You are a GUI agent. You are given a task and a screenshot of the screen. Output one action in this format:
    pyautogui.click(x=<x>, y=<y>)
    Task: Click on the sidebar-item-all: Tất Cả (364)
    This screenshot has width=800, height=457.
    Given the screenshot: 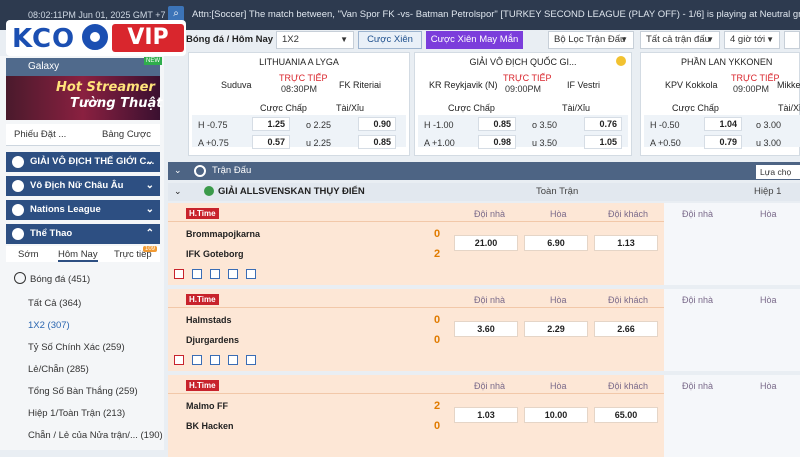 What is the action you would take?
    pyautogui.click(x=54, y=303)
    